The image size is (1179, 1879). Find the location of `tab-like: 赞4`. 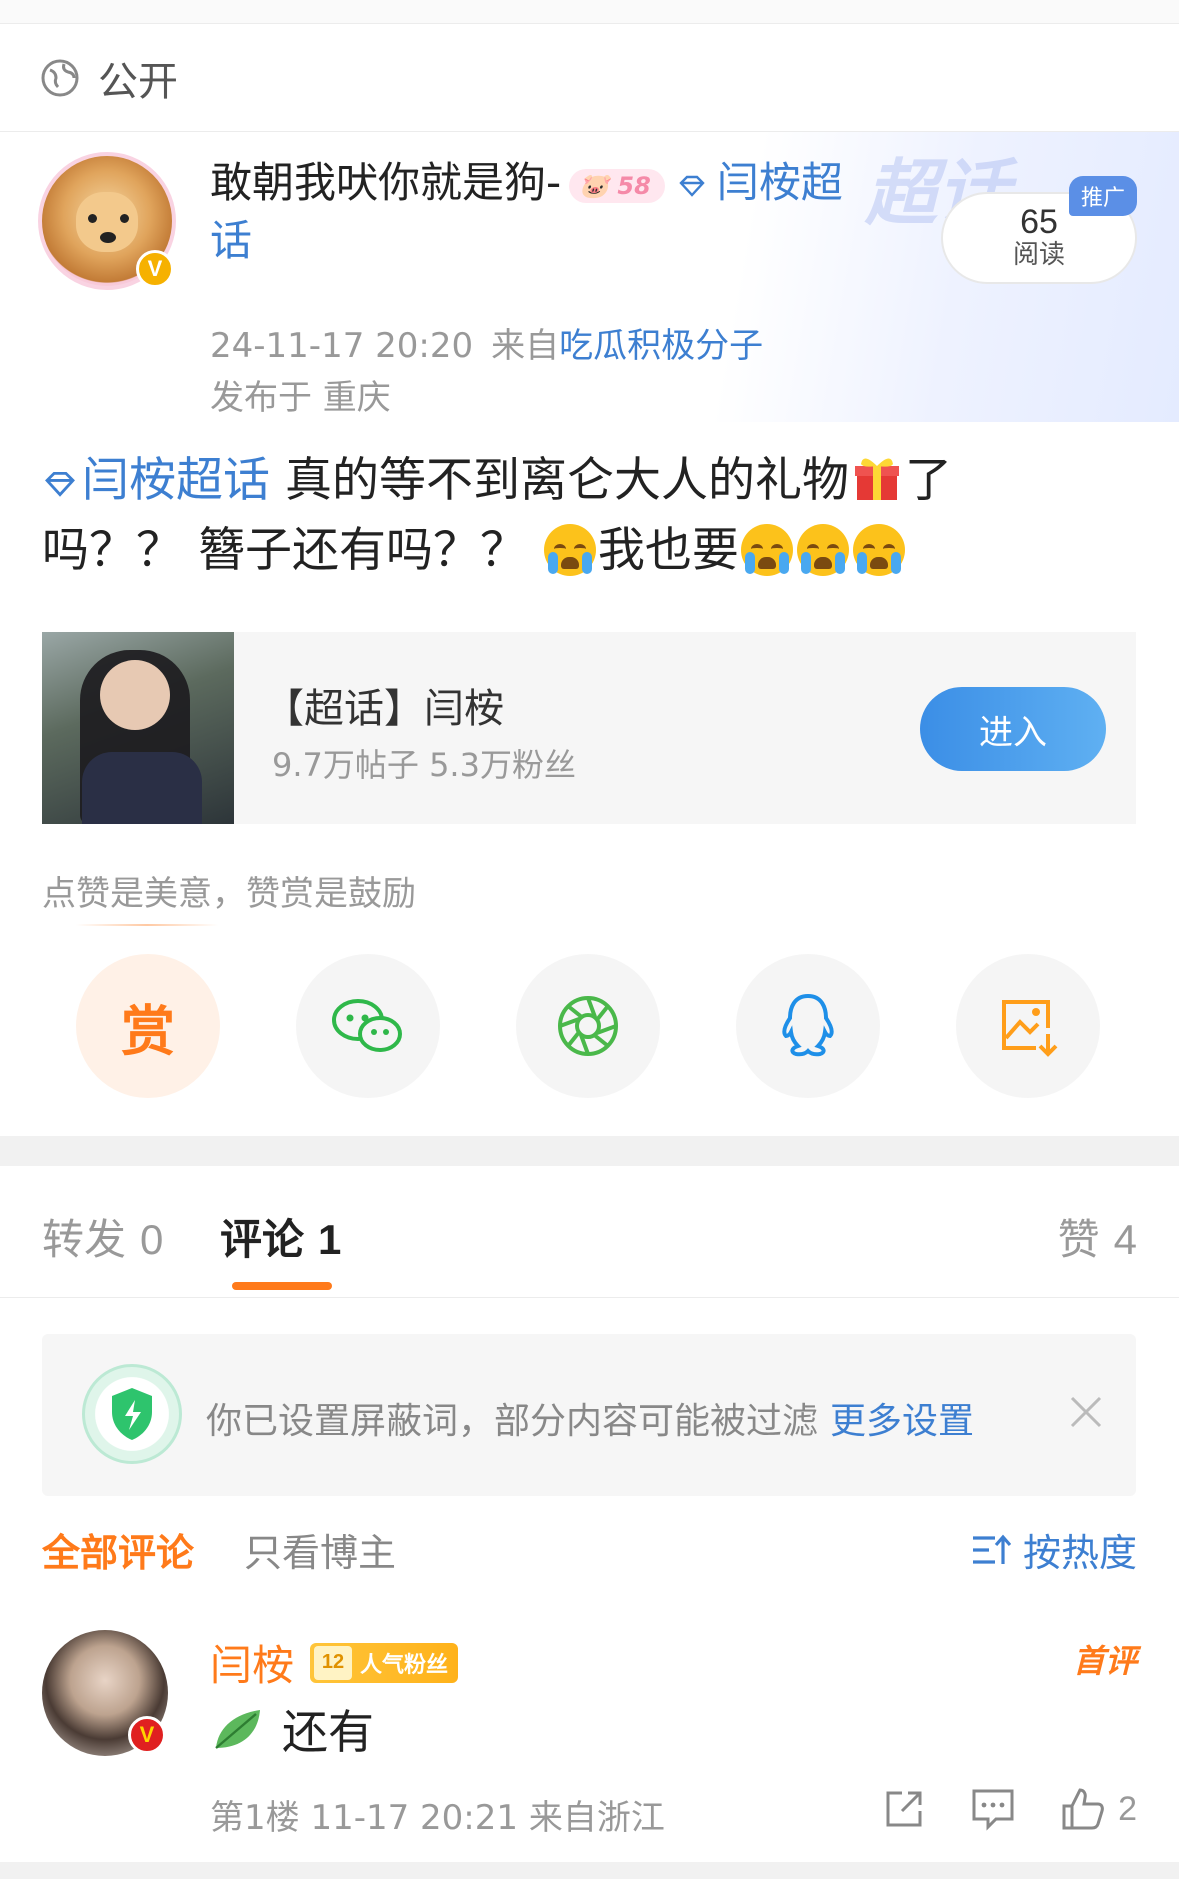

tab-like: 赞4 is located at coordinates (1097, 1236).